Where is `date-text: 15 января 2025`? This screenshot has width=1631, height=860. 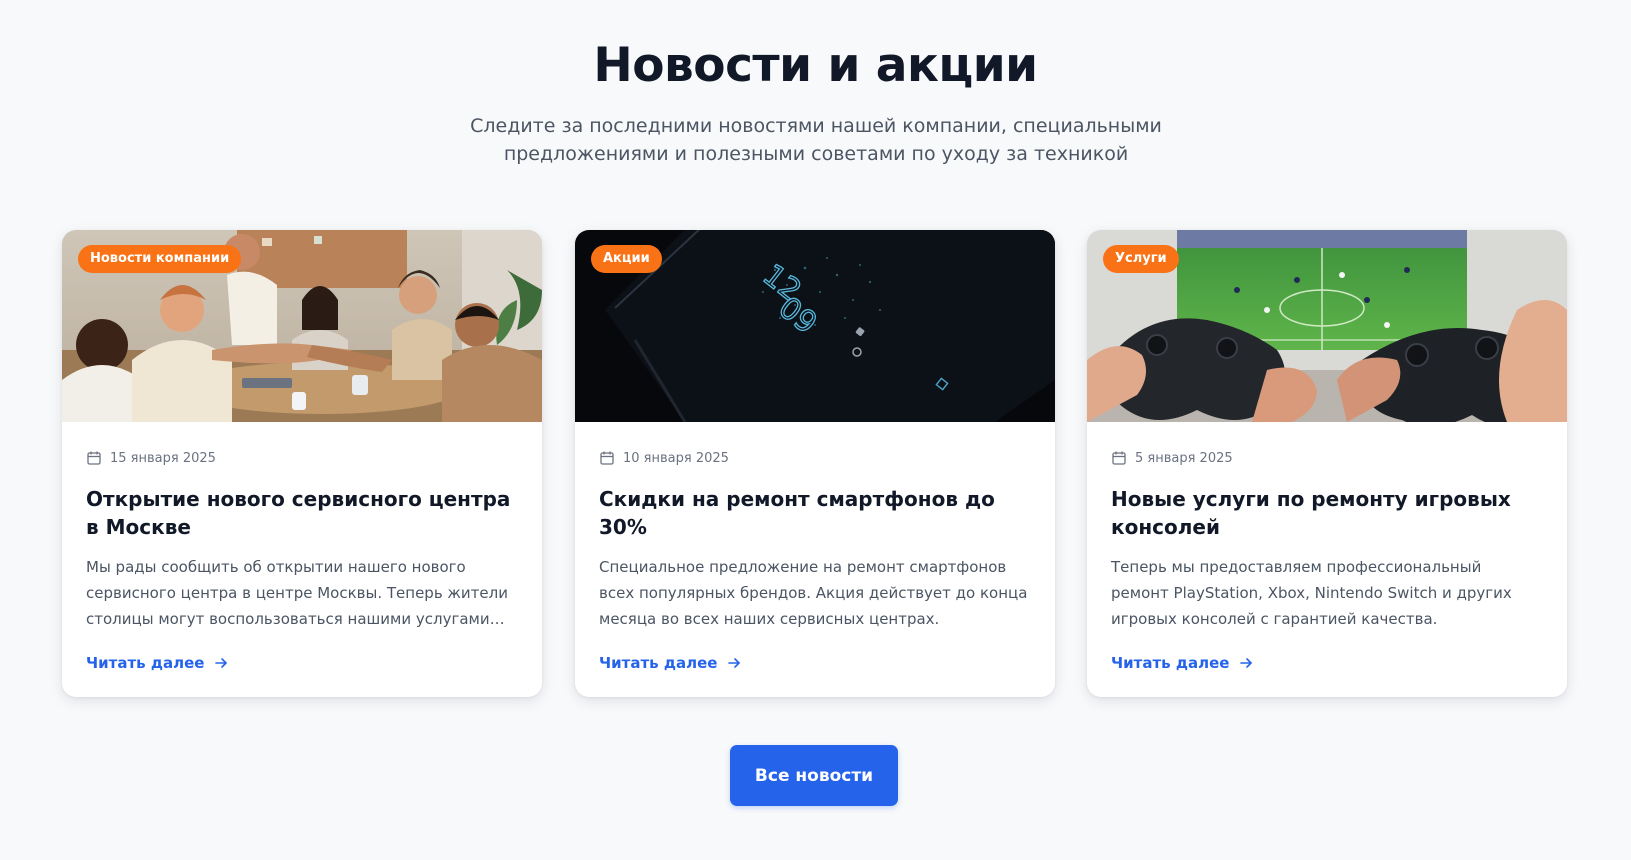
date-text: 15 января 2025 is located at coordinates (163, 458).